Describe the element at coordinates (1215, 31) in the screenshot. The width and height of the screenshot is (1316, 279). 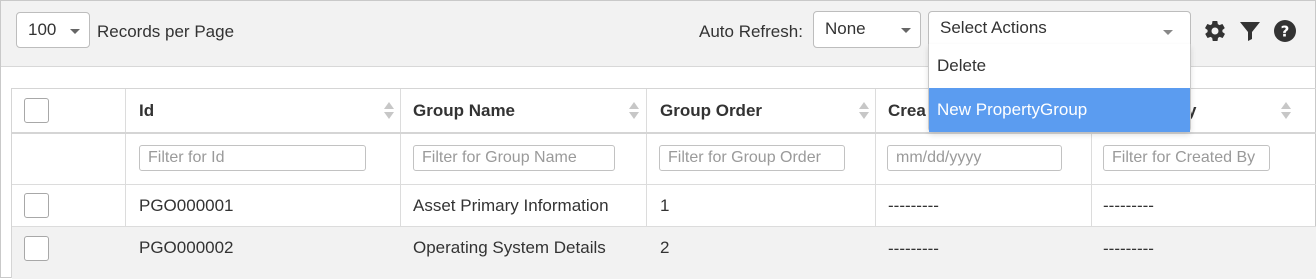
I see `gear-icon` at that location.